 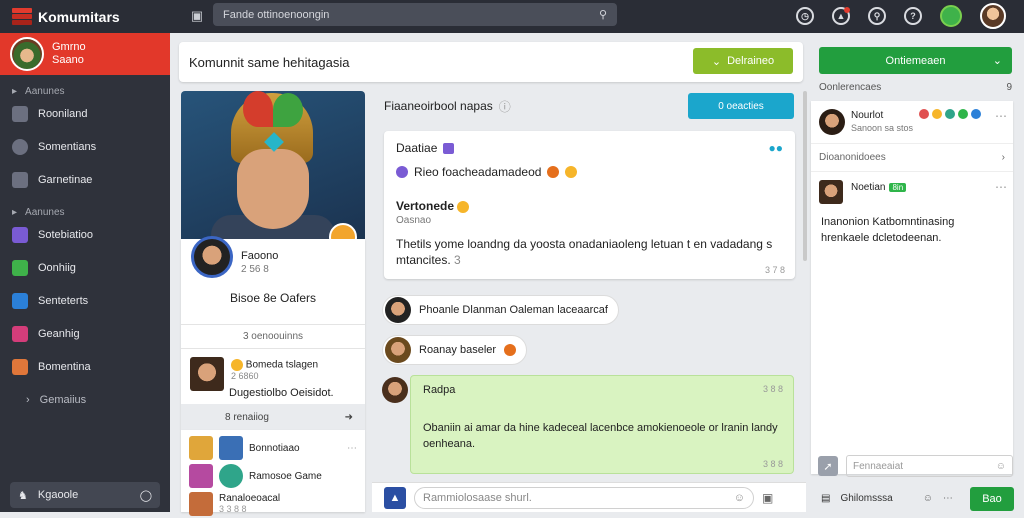 What do you see at coordinates (20, 179) in the screenshot?
I see `gear-icon` at bounding box center [20, 179].